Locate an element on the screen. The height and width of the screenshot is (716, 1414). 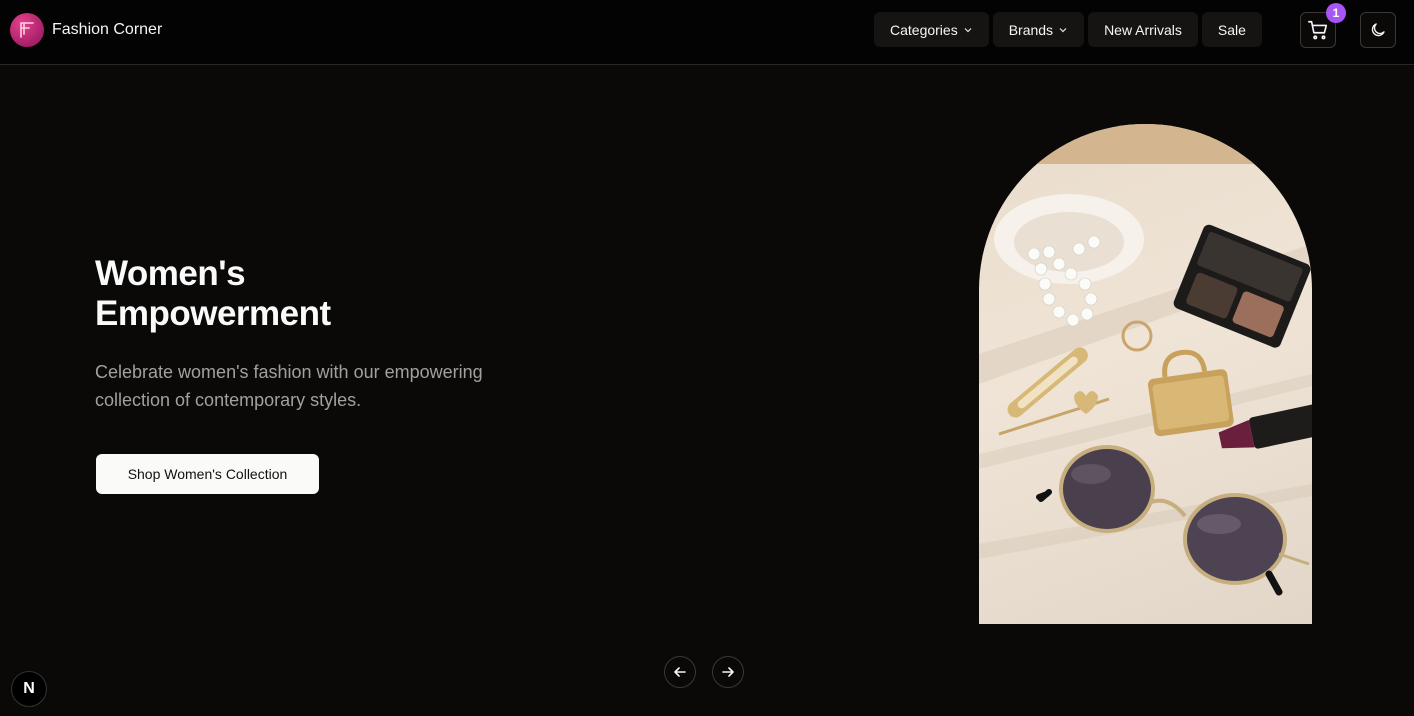
carousel-next-button is located at coordinates (728, 672).